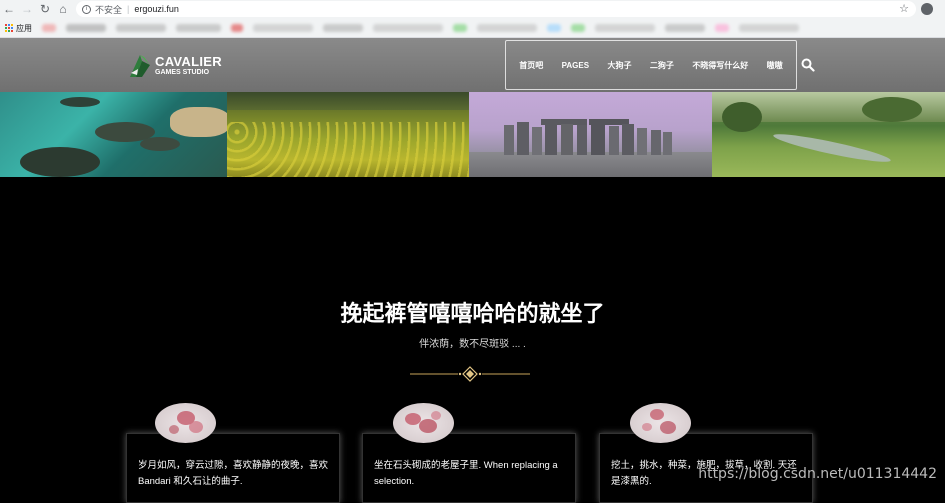 The image size is (945, 503). I want to click on apps-icon, so click(8, 28).